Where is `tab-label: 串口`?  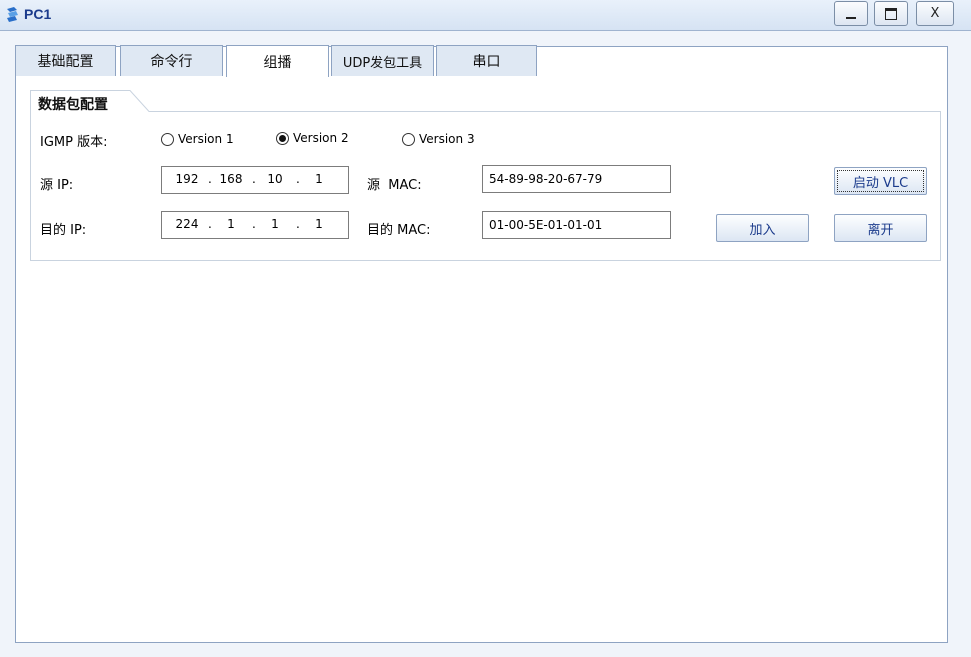 tab-label: 串口 is located at coordinates (486, 62).